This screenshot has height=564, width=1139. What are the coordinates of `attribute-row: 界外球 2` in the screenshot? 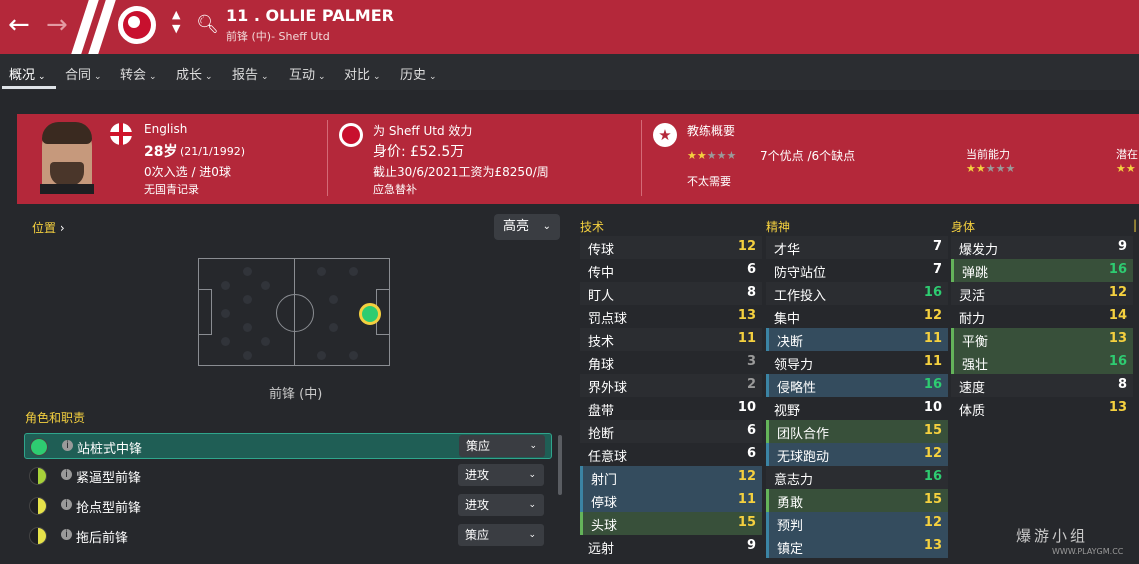 It's located at (671, 385).